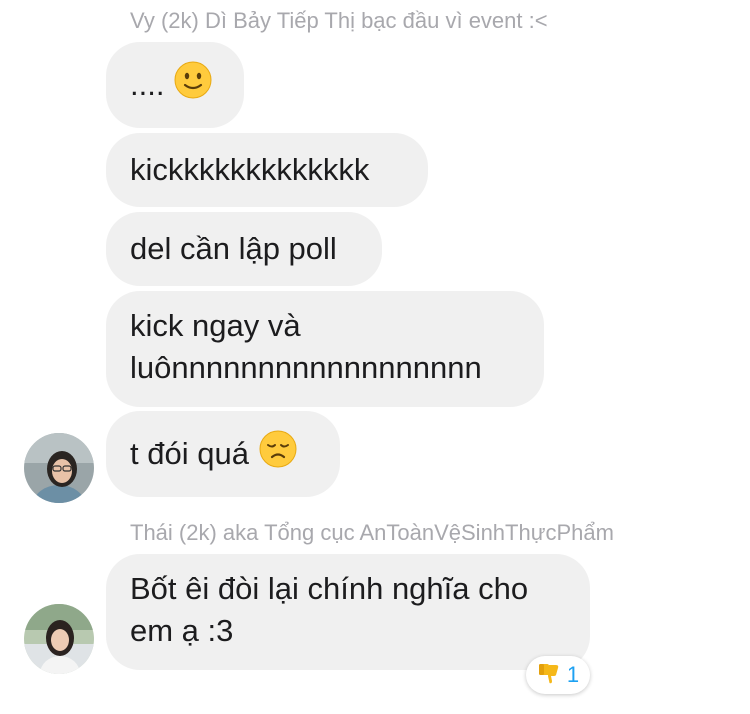  I want to click on message-text: del cần lập poll, so click(233, 248).